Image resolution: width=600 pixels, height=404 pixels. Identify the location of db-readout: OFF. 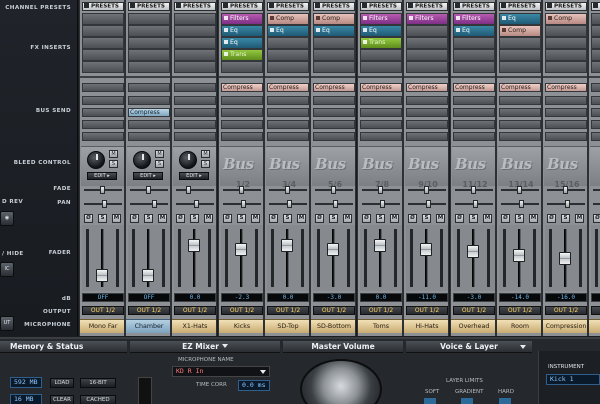
(149, 297).